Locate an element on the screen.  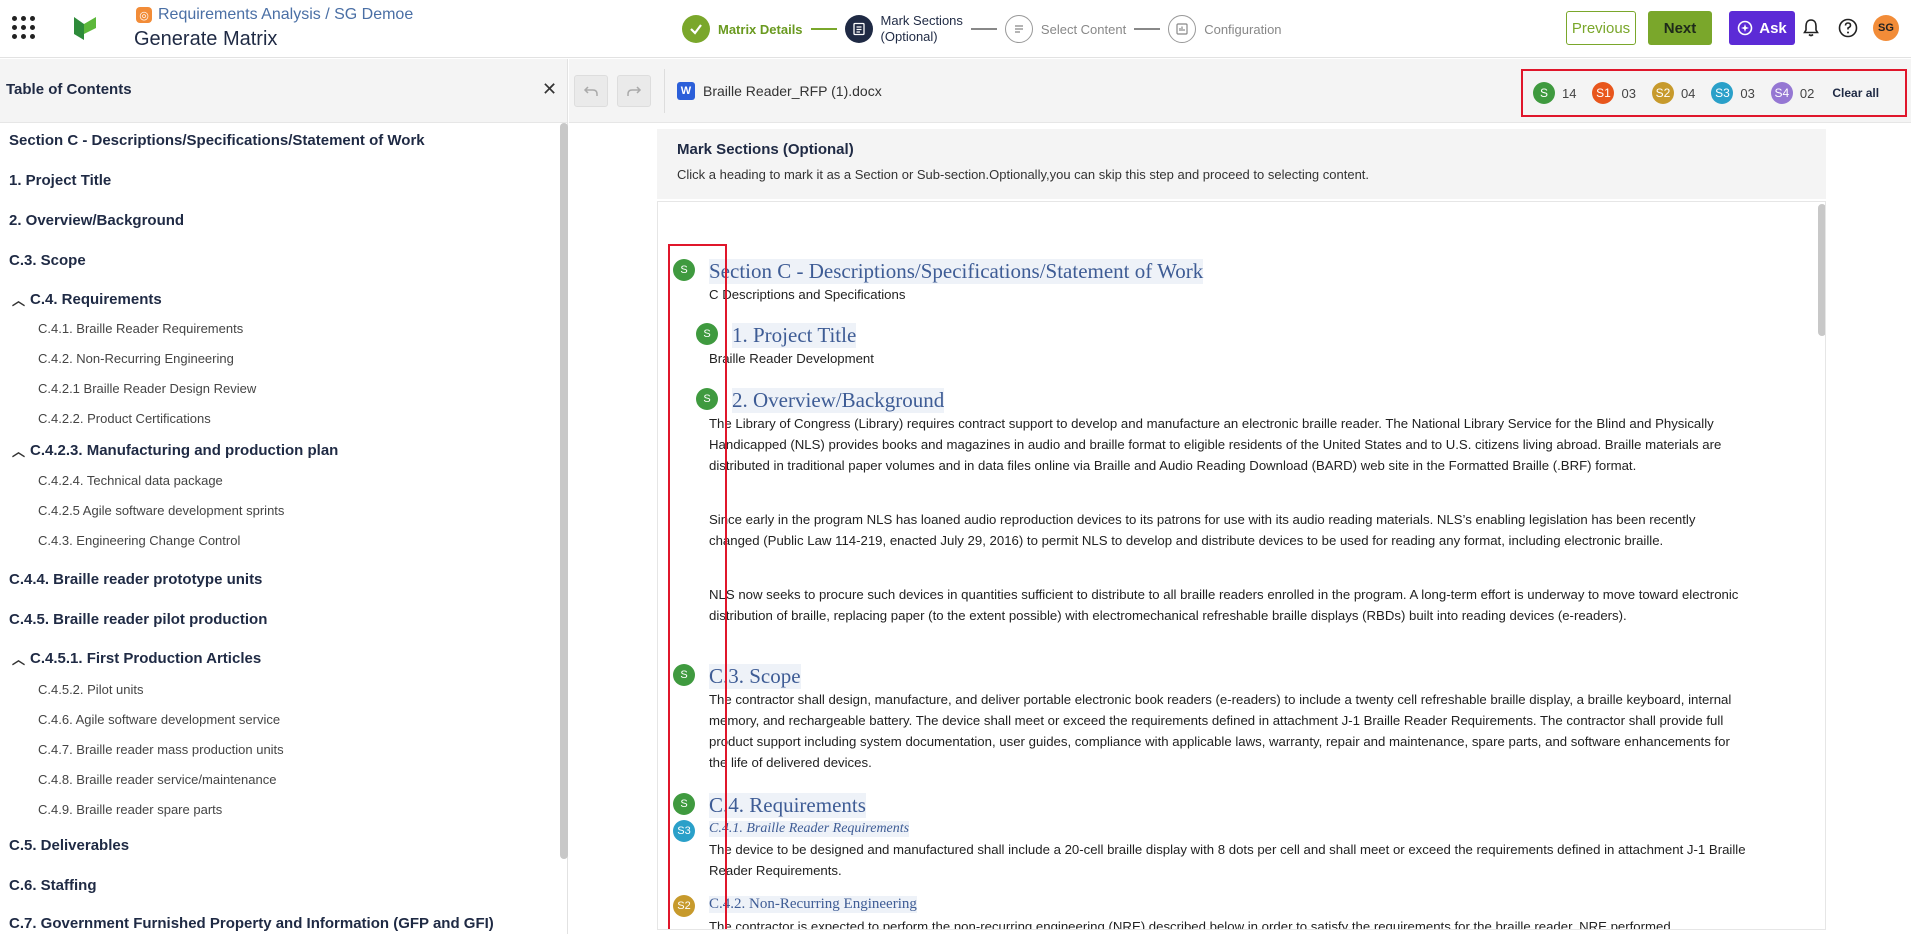
step-connector is located at coordinates (823, 29).